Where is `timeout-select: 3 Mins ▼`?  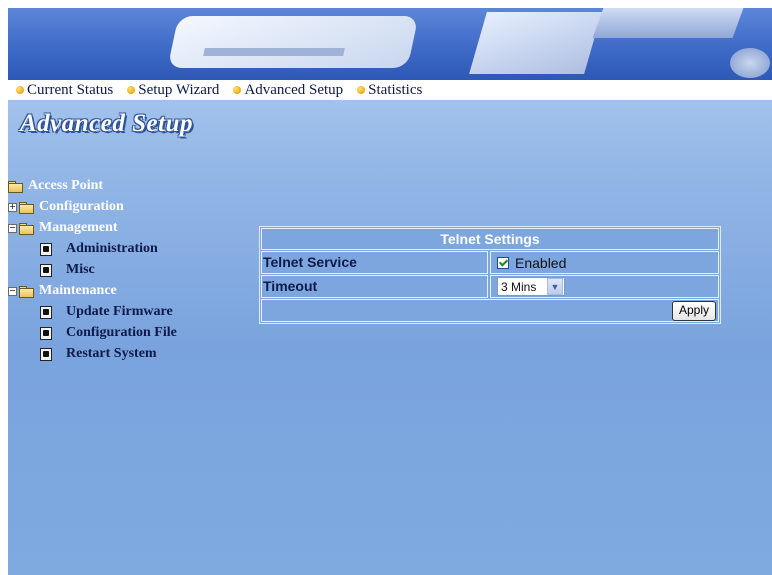 timeout-select: 3 Mins ▼ is located at coordinates (531, 286).